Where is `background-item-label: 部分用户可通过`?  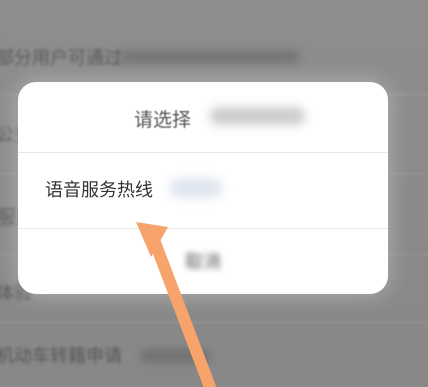 background-item-label: 部分用户可通过 is located at coordinates (61, 58).